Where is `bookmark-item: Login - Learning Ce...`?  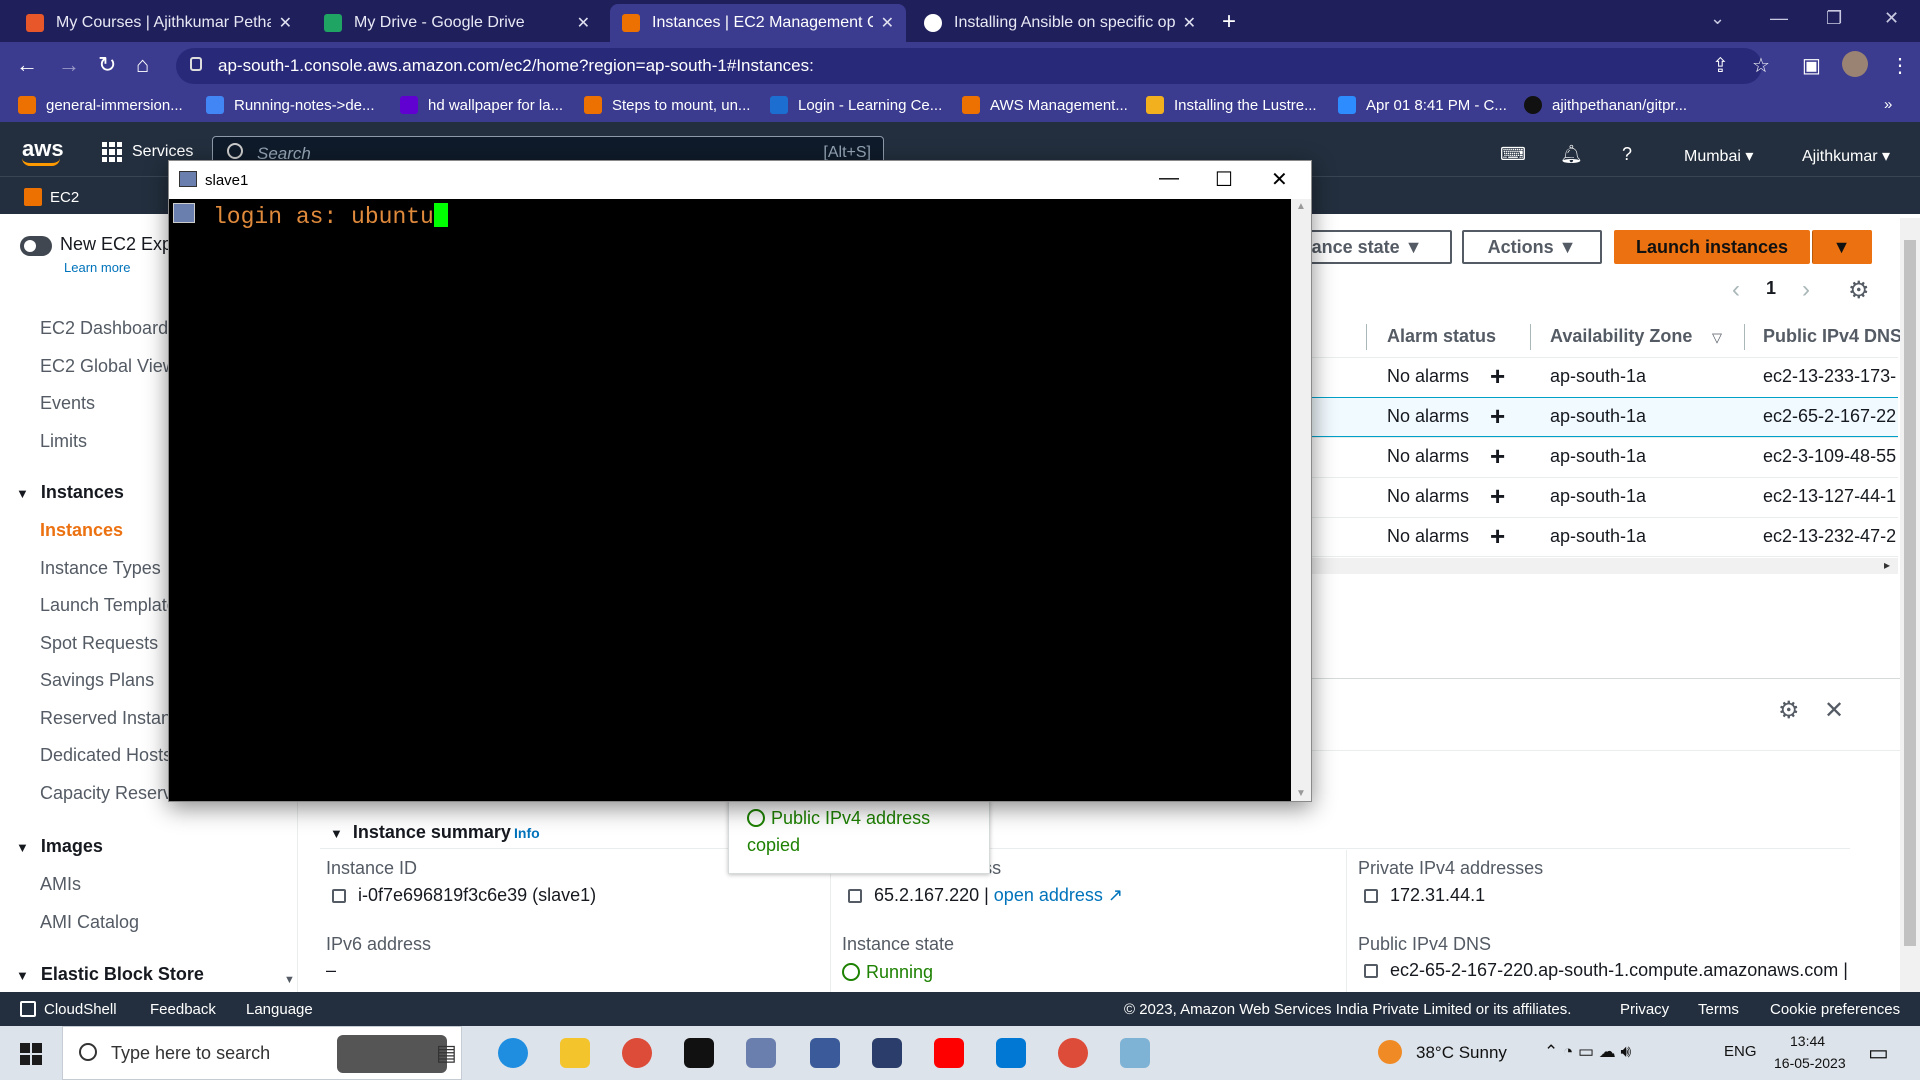 bookmark-item: Login - Learning Ce... is located at coordinates (856, 105).